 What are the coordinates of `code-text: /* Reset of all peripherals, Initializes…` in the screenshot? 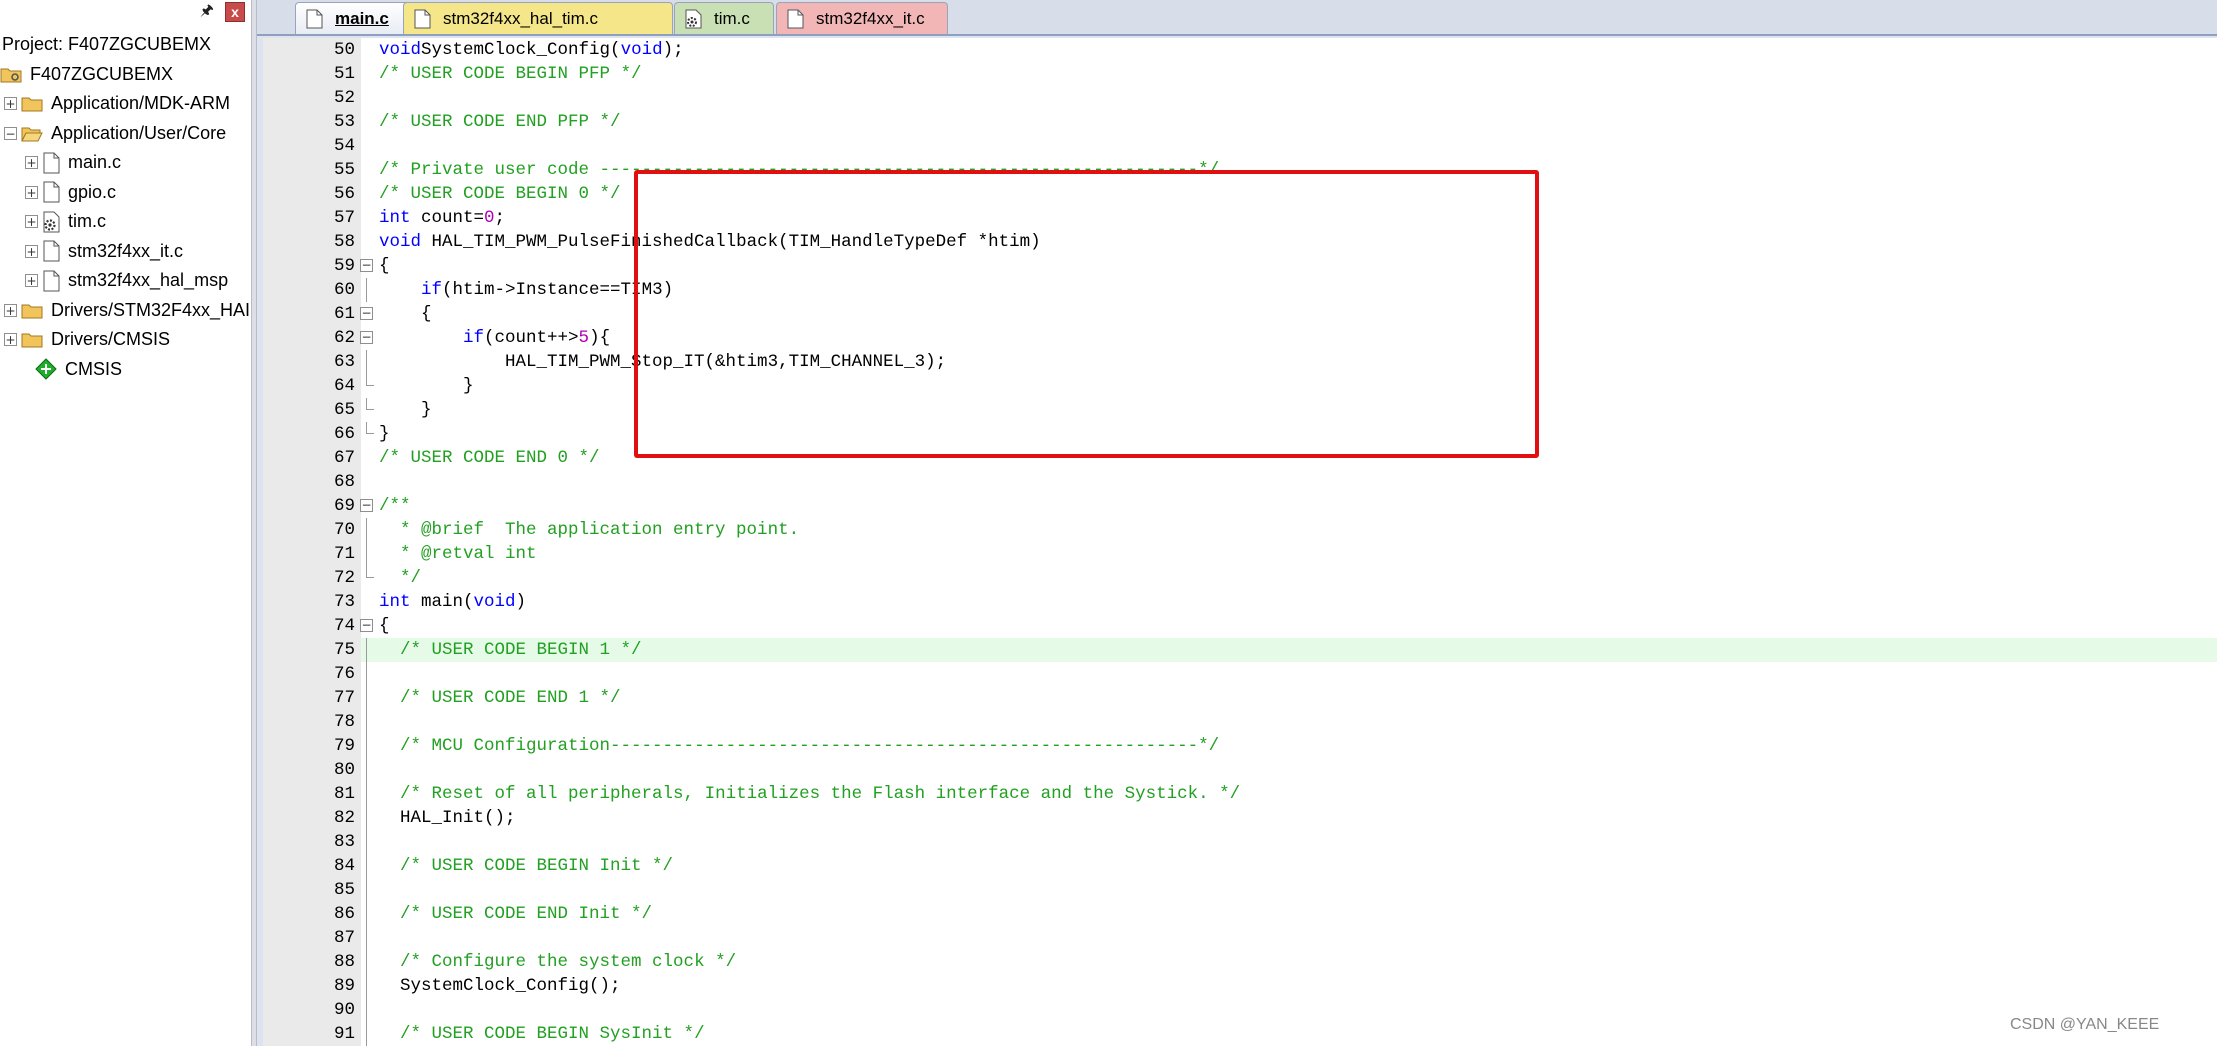 It's located at (809, 794).